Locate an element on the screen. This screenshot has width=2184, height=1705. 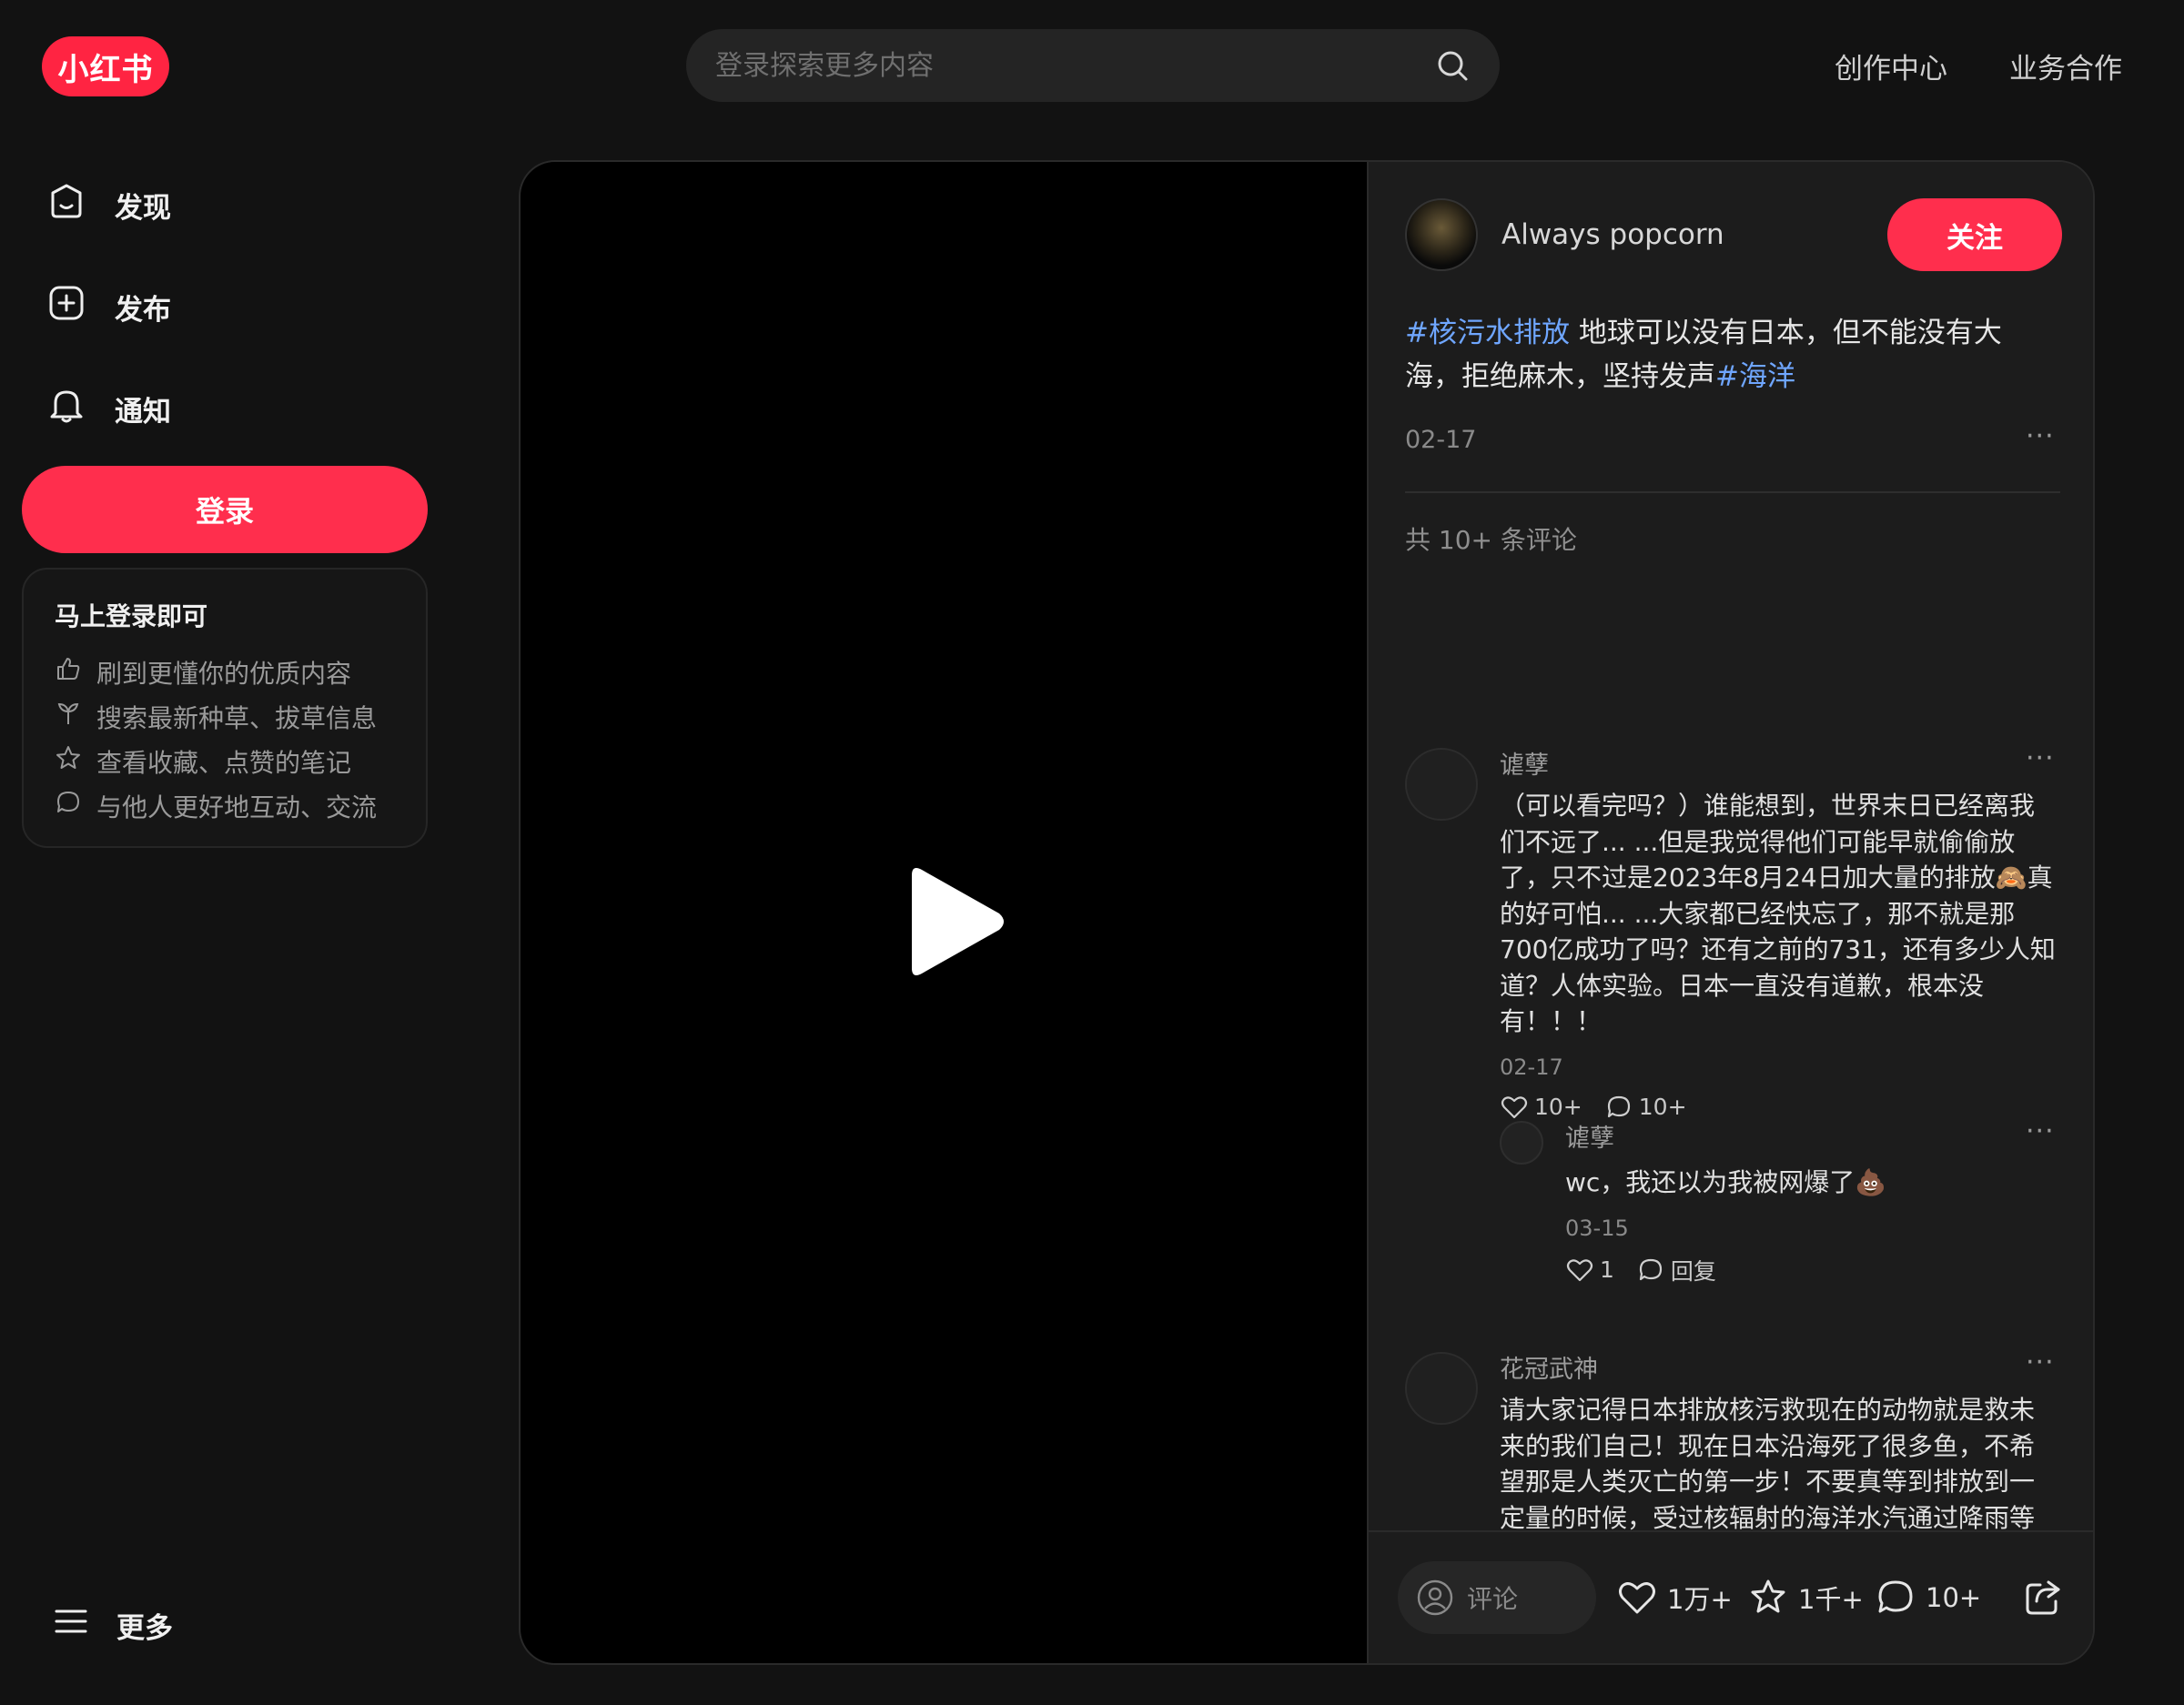
author-avatar is located at coordinates (1442, 235).